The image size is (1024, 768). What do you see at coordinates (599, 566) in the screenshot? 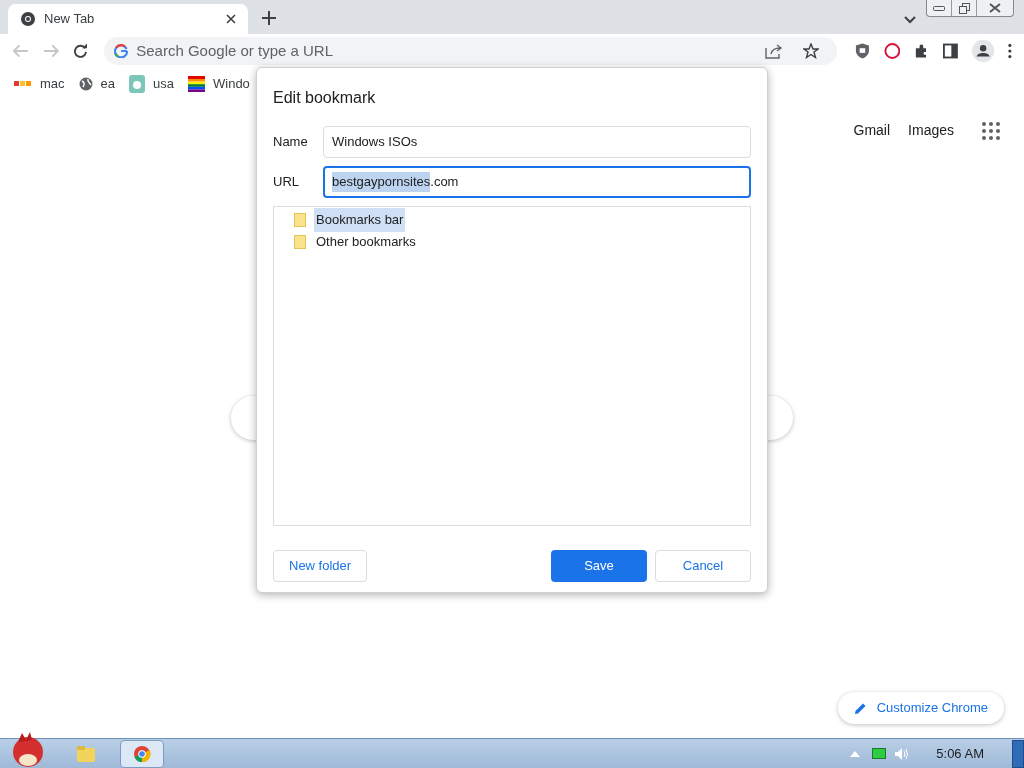
I see `save-button: Save` at bounding box center [599, 566].